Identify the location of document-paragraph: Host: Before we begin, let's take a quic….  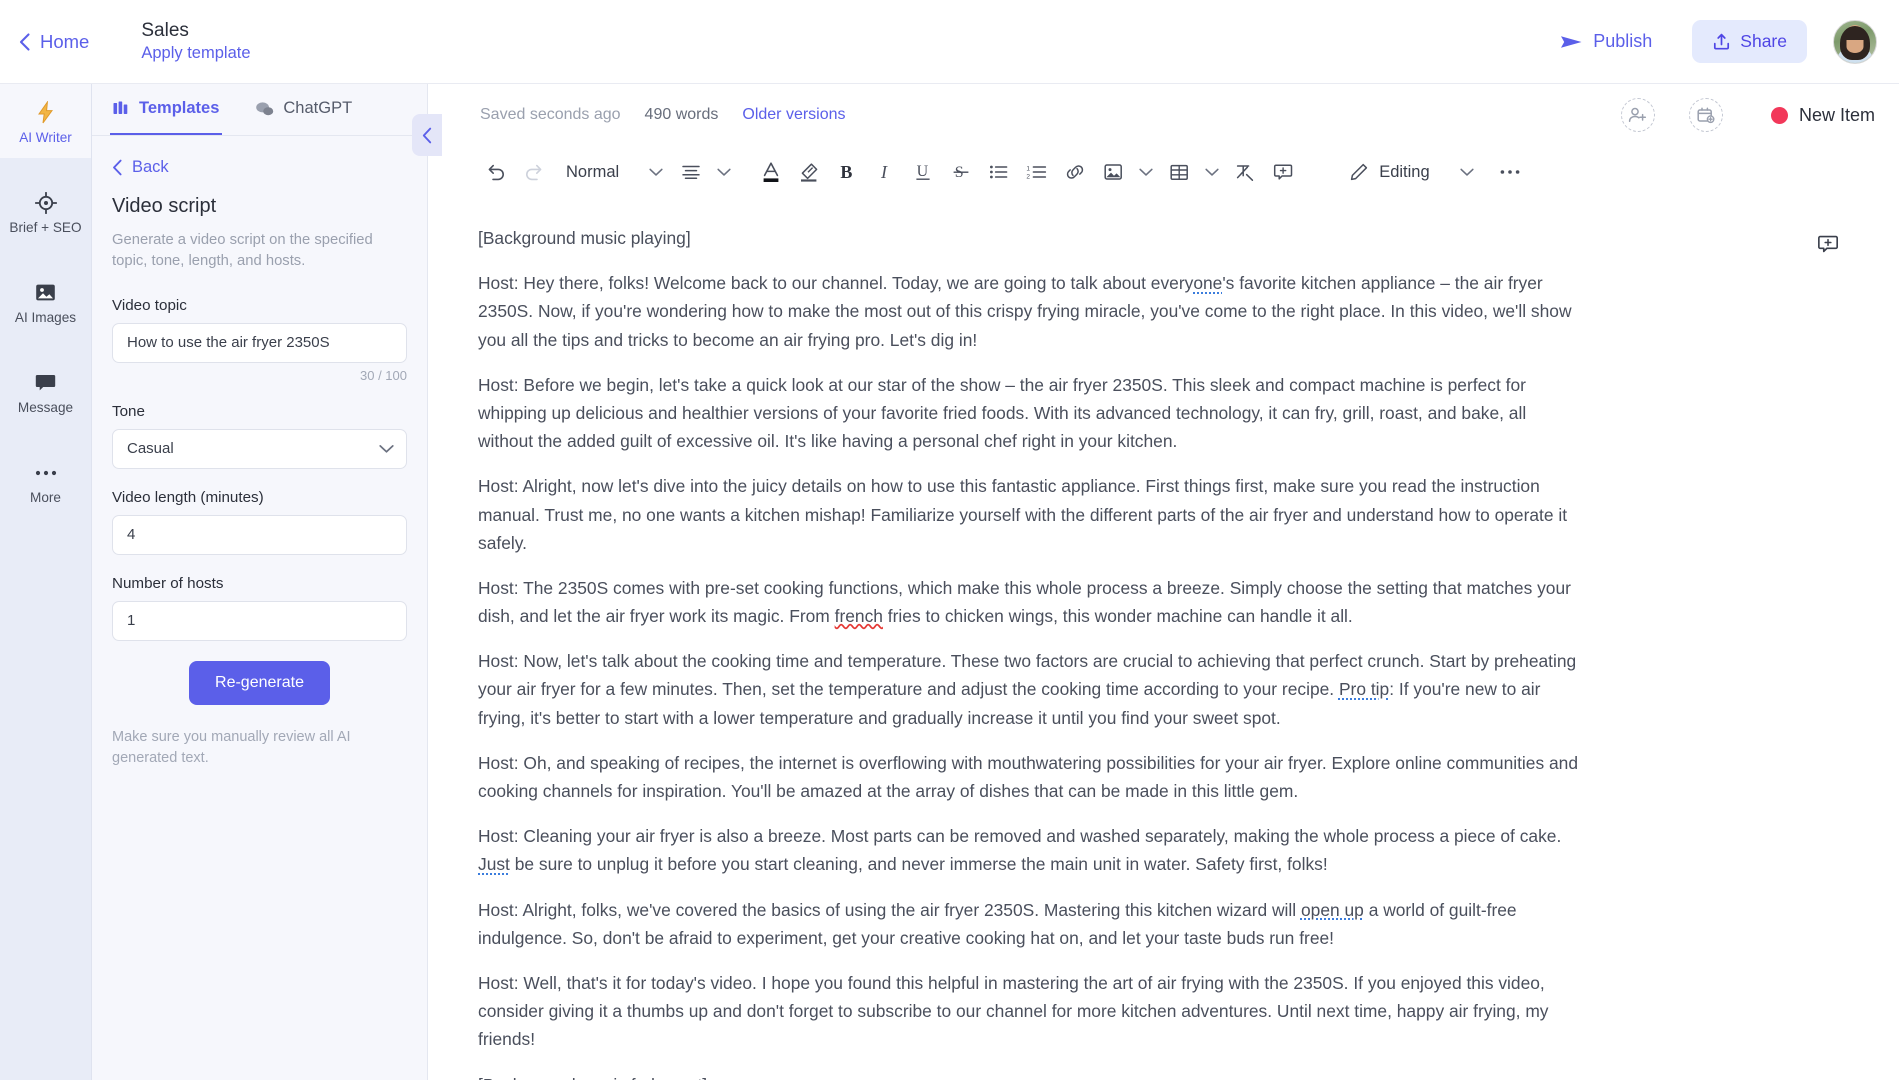
(1002, 413).